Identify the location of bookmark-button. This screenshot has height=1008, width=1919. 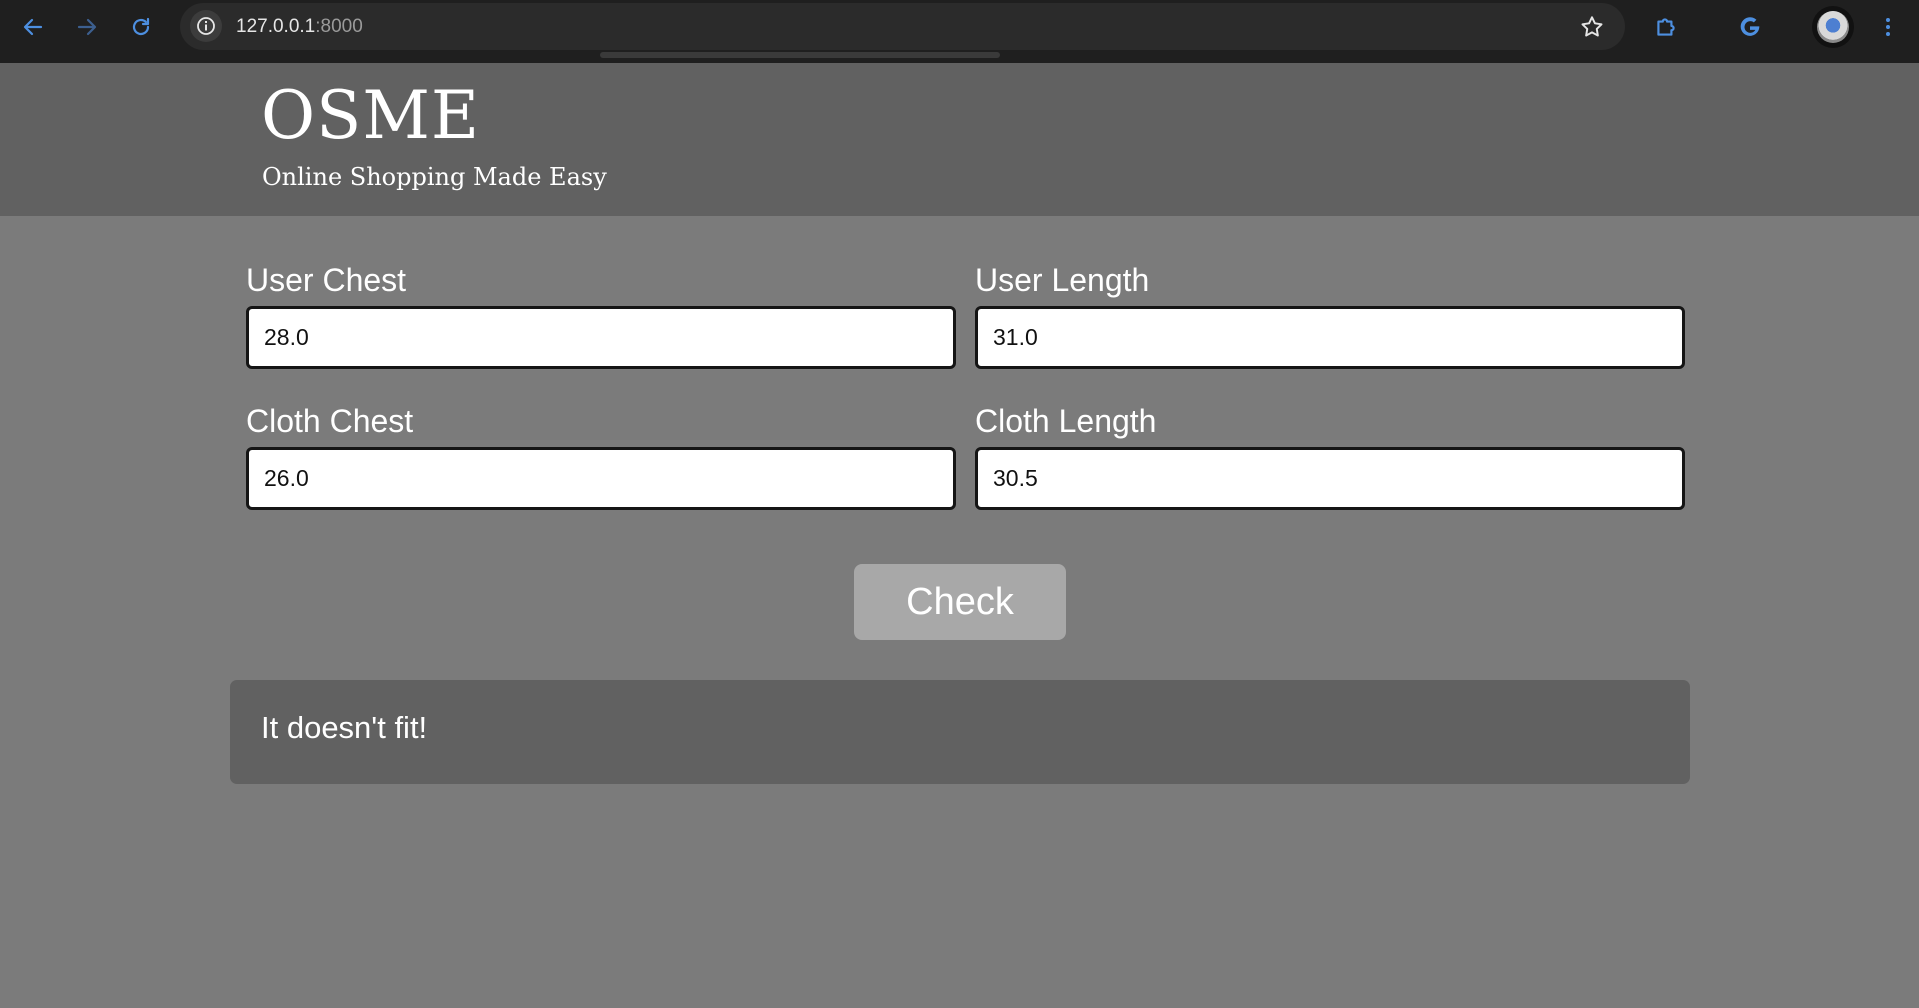
(1592, 27).